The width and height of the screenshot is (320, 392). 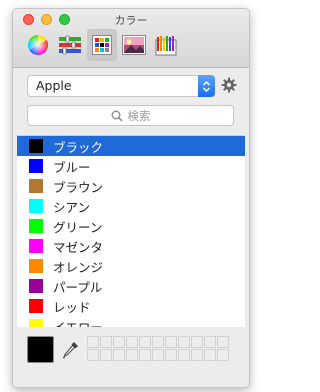 What do you see at coordinates (78, 187) in the screenshot?
I see `color-name: ブラウン` at bounding box center [78, 187].